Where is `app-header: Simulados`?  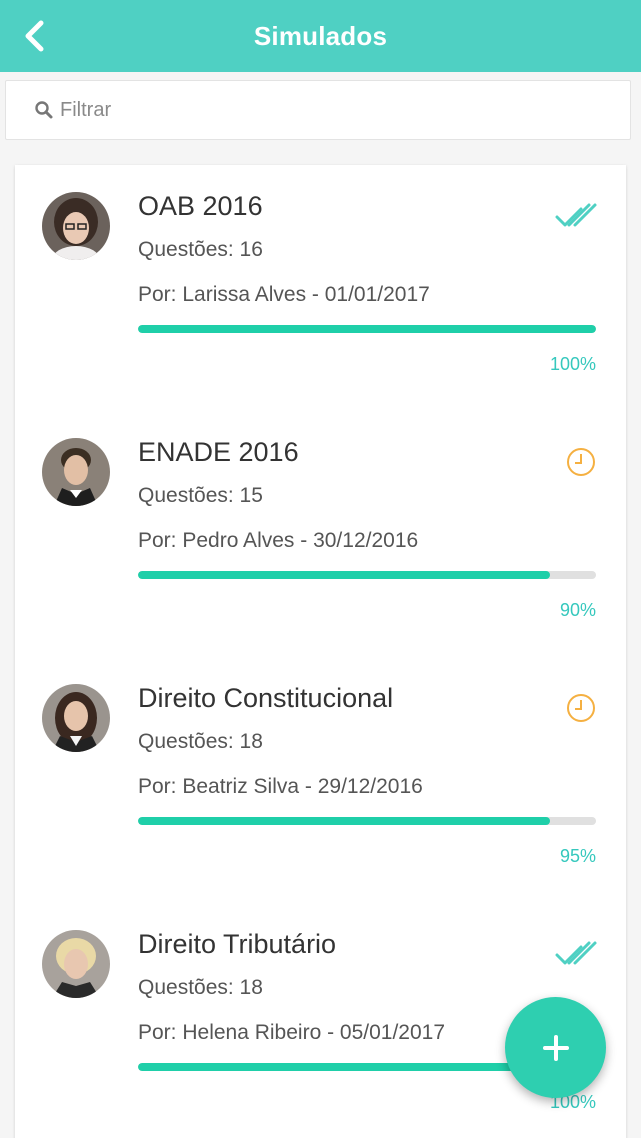 app-header: Simulados is located at coordinates (320, 36).